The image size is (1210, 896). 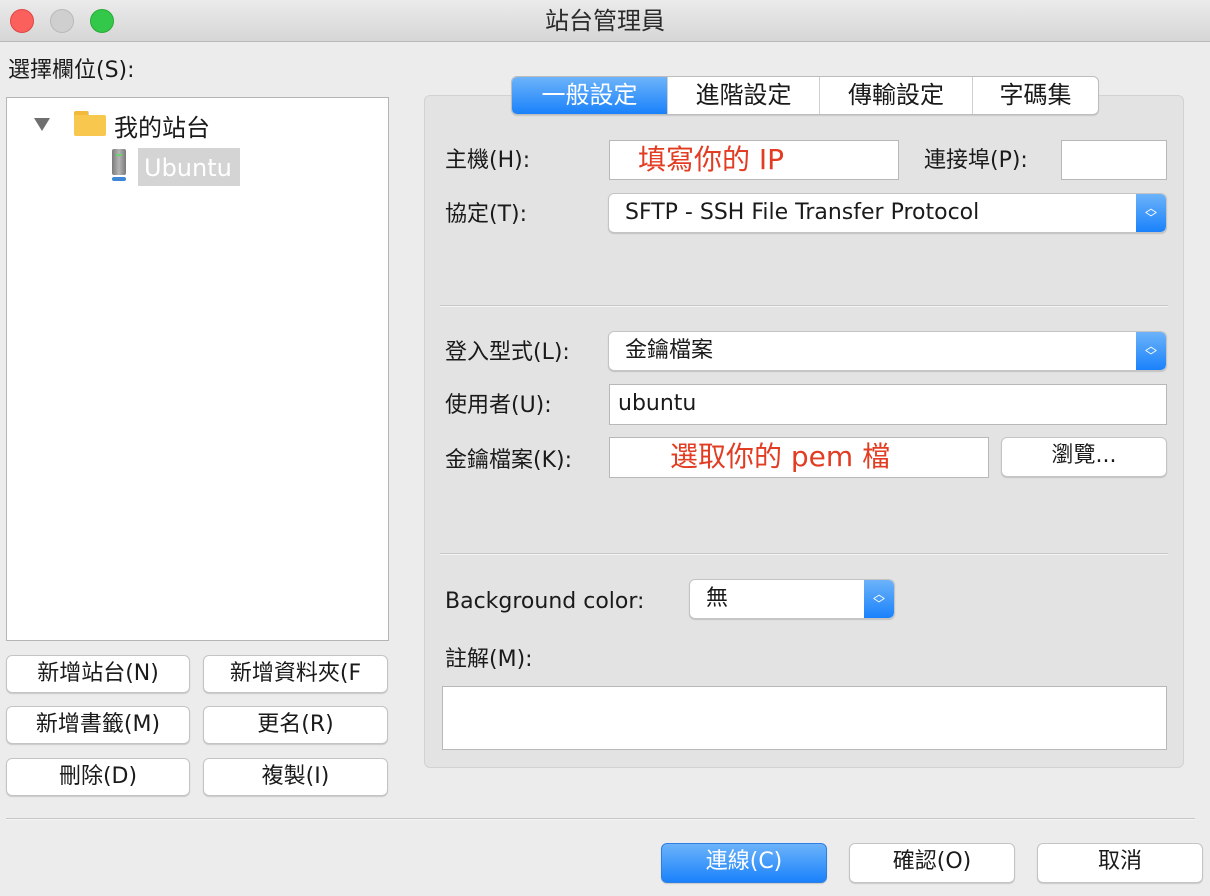 I want to click on tree-site-ubuntu: Ubuntu, so click(x=188, y=168).